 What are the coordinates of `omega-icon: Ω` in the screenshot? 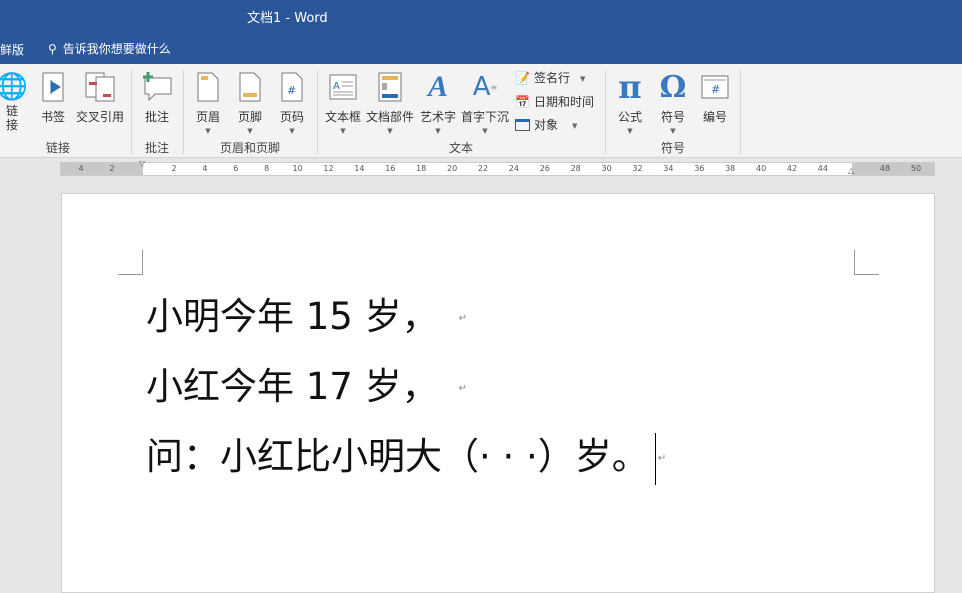 It's located at (673, 87).